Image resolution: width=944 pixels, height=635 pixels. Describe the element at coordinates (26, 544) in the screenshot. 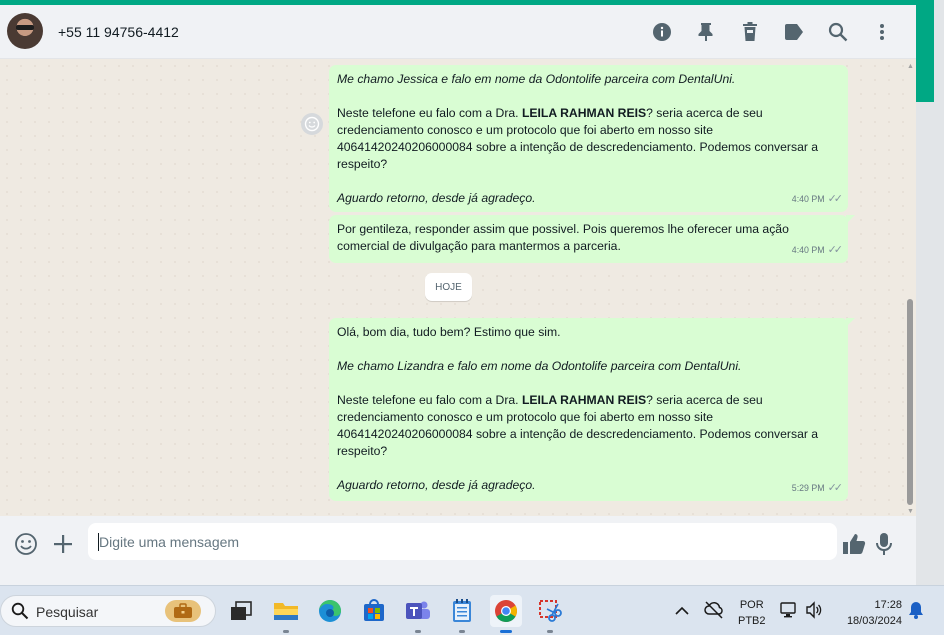

I see `emoji-icon` at that location.